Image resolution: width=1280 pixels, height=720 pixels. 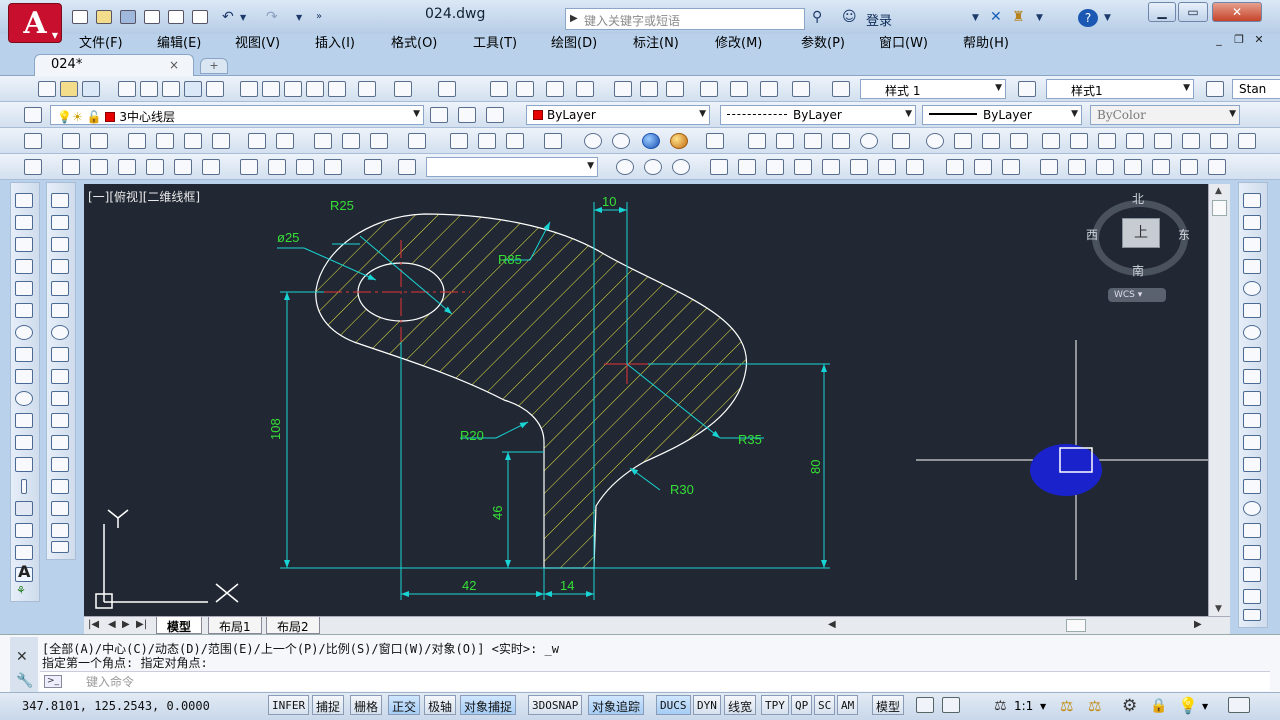 What do you see at coordinates (243, 17) in the screenshot?
I see `undo-dropdown-icon: ▼` at bounding box center [243, 17].